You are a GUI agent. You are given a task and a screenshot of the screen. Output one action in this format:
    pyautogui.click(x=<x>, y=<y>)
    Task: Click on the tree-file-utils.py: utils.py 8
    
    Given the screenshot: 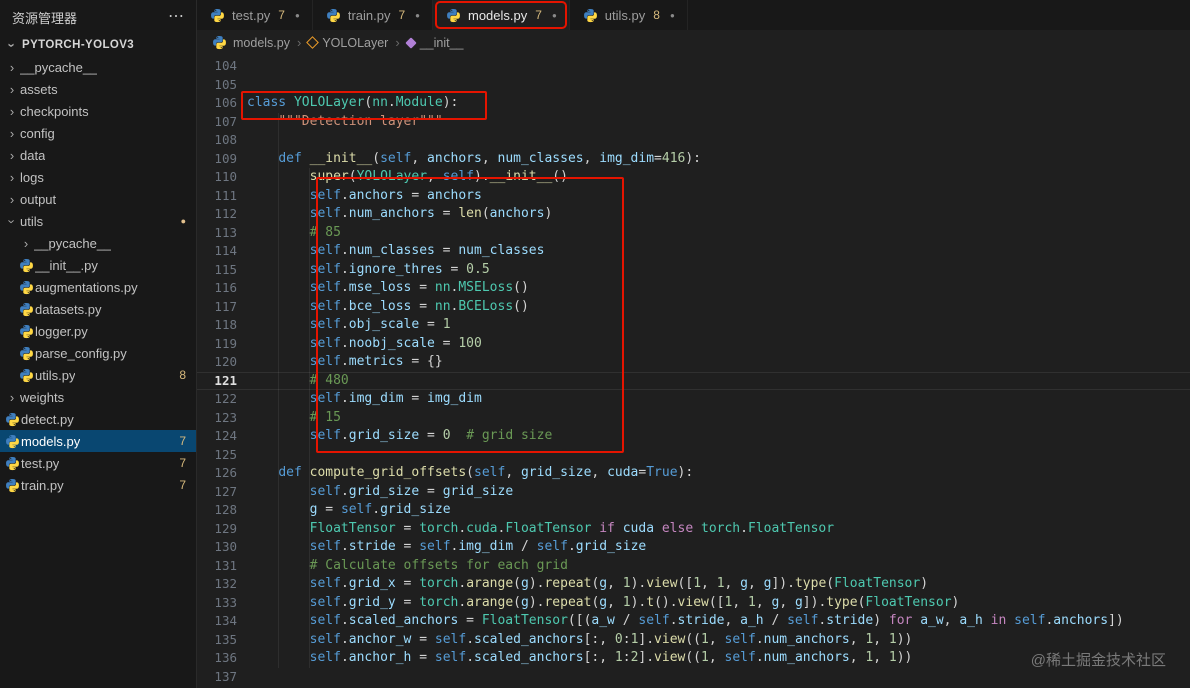 What is the action you would take?
    pyautogui.click(x=98, y=375)
    